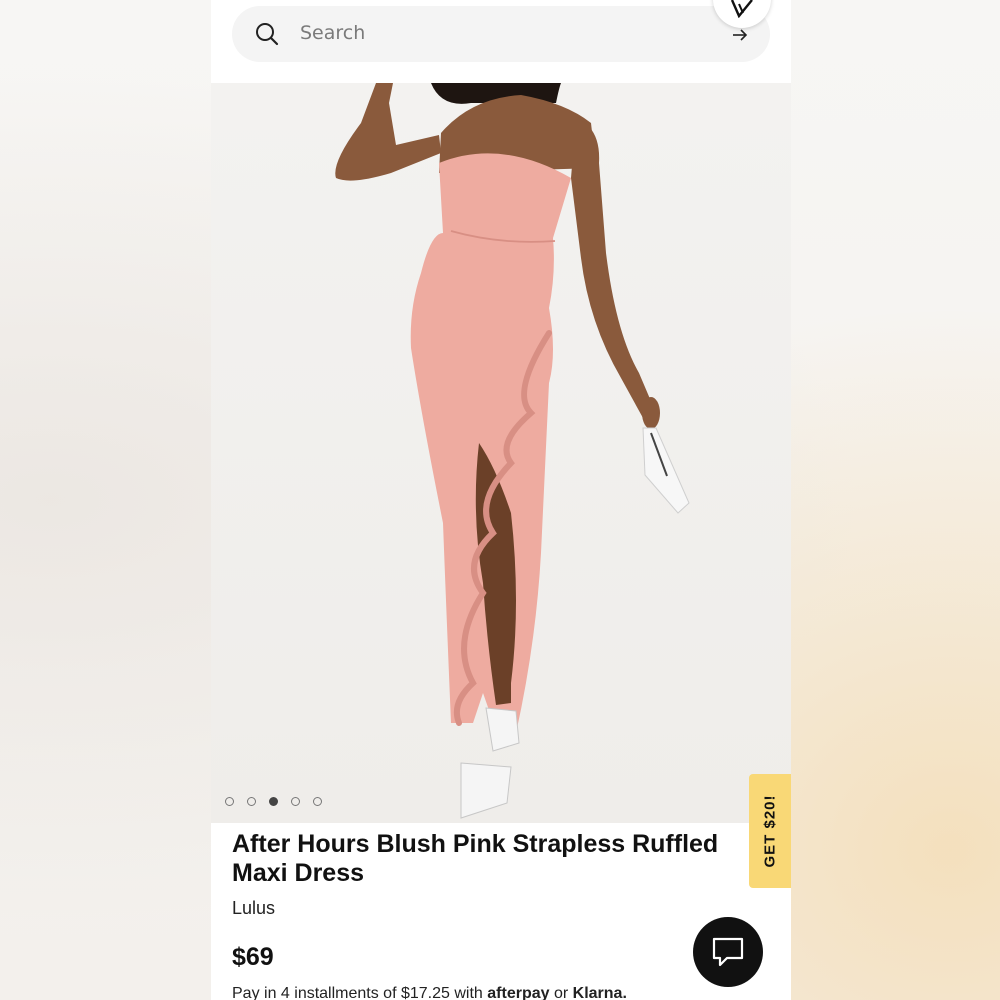  I want to click on afterpay-logo: afterpay, so click(518, 992).